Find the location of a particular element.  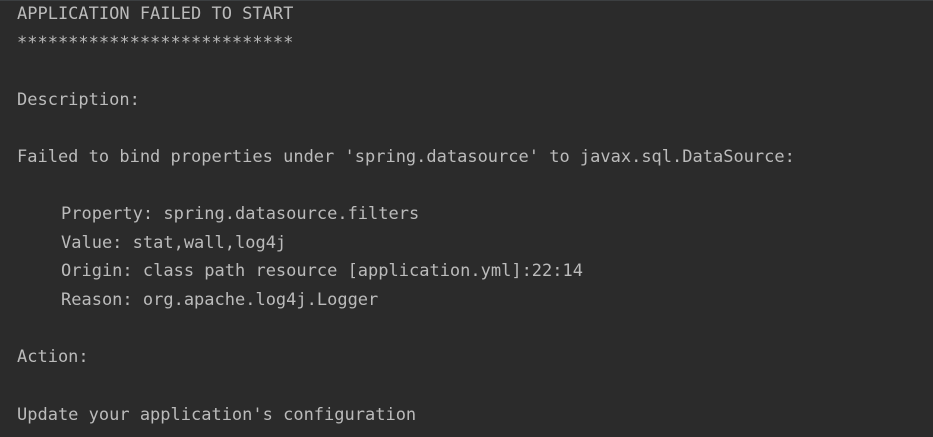

action-message: Update your application's configuration is located at coordinates (217, 415).